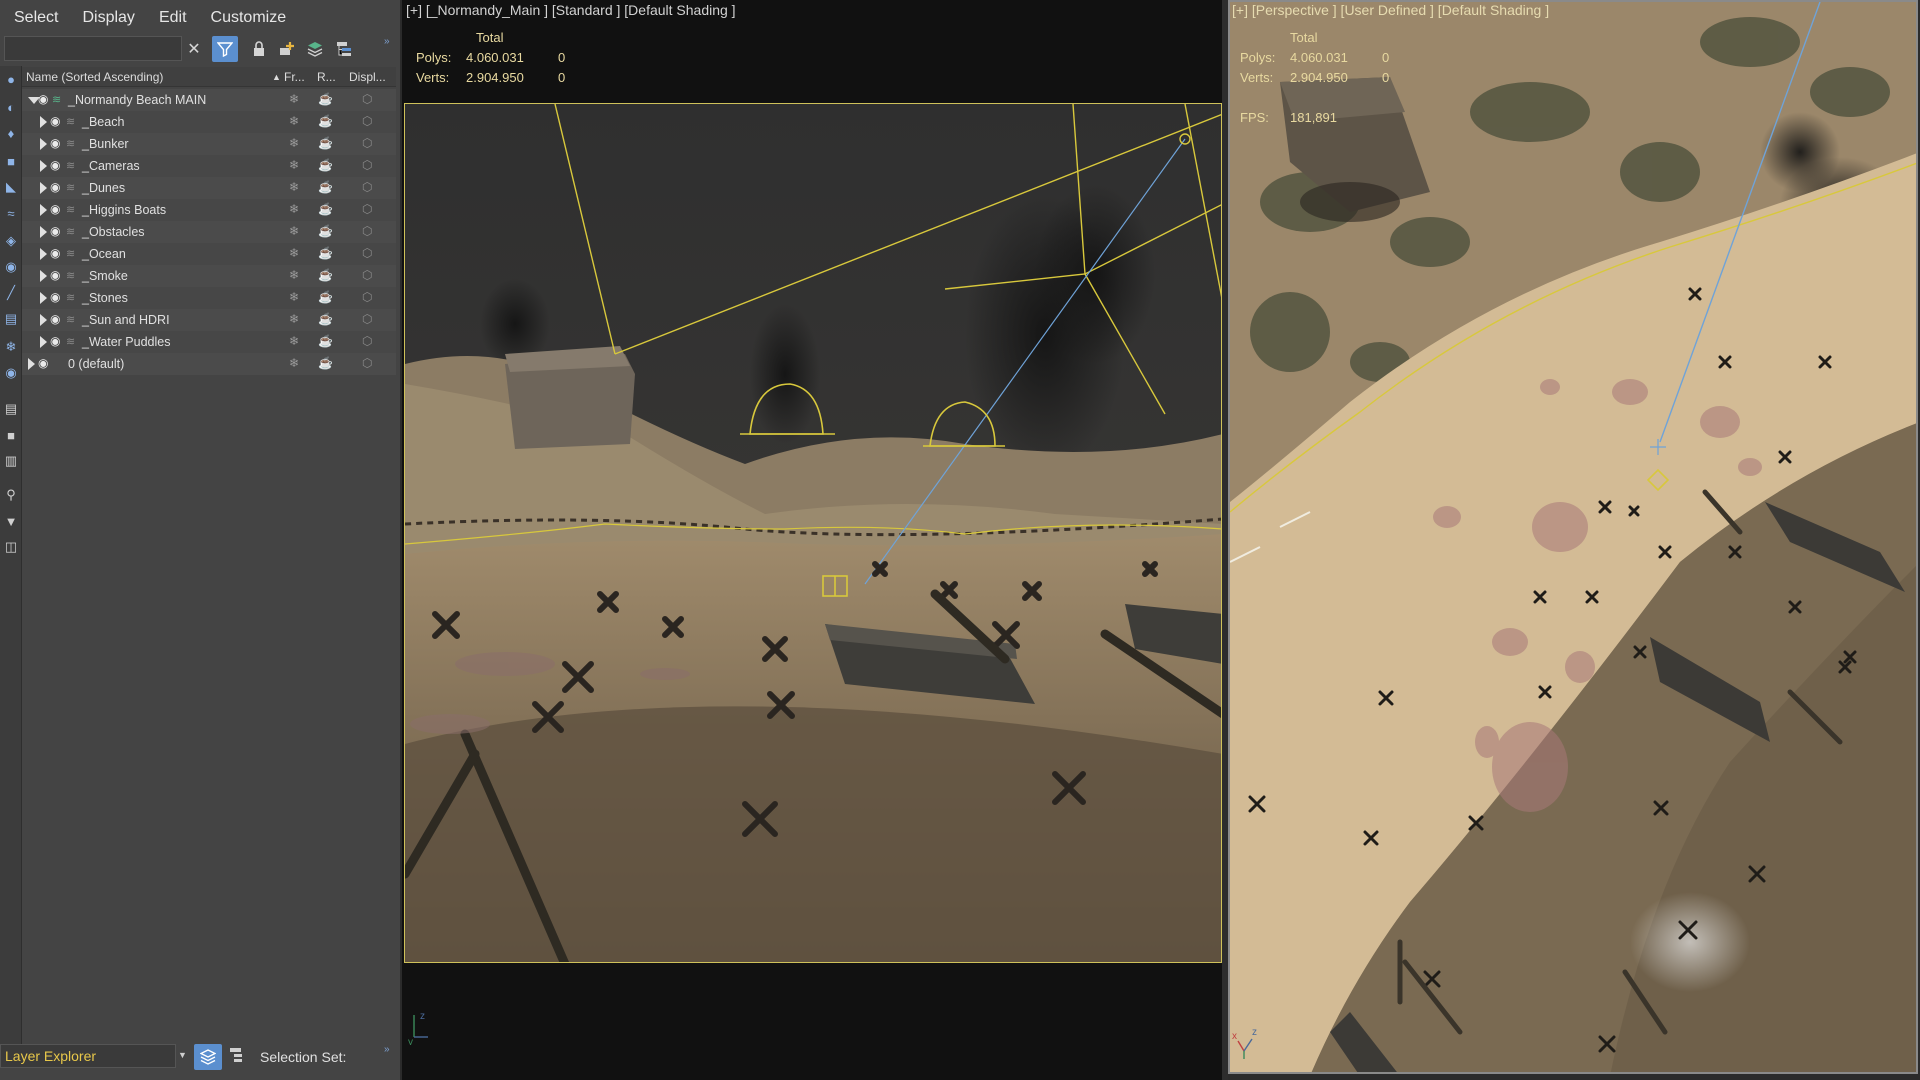 Image resolution: width=1920 pixels, height=1080 pixels. What do you see at coordinates (209, 254) in the screenshot?
I see `layer-row: ◉ ≋ _Ocean ❄ ☕ ⬡` at bounding box center [209, 254].